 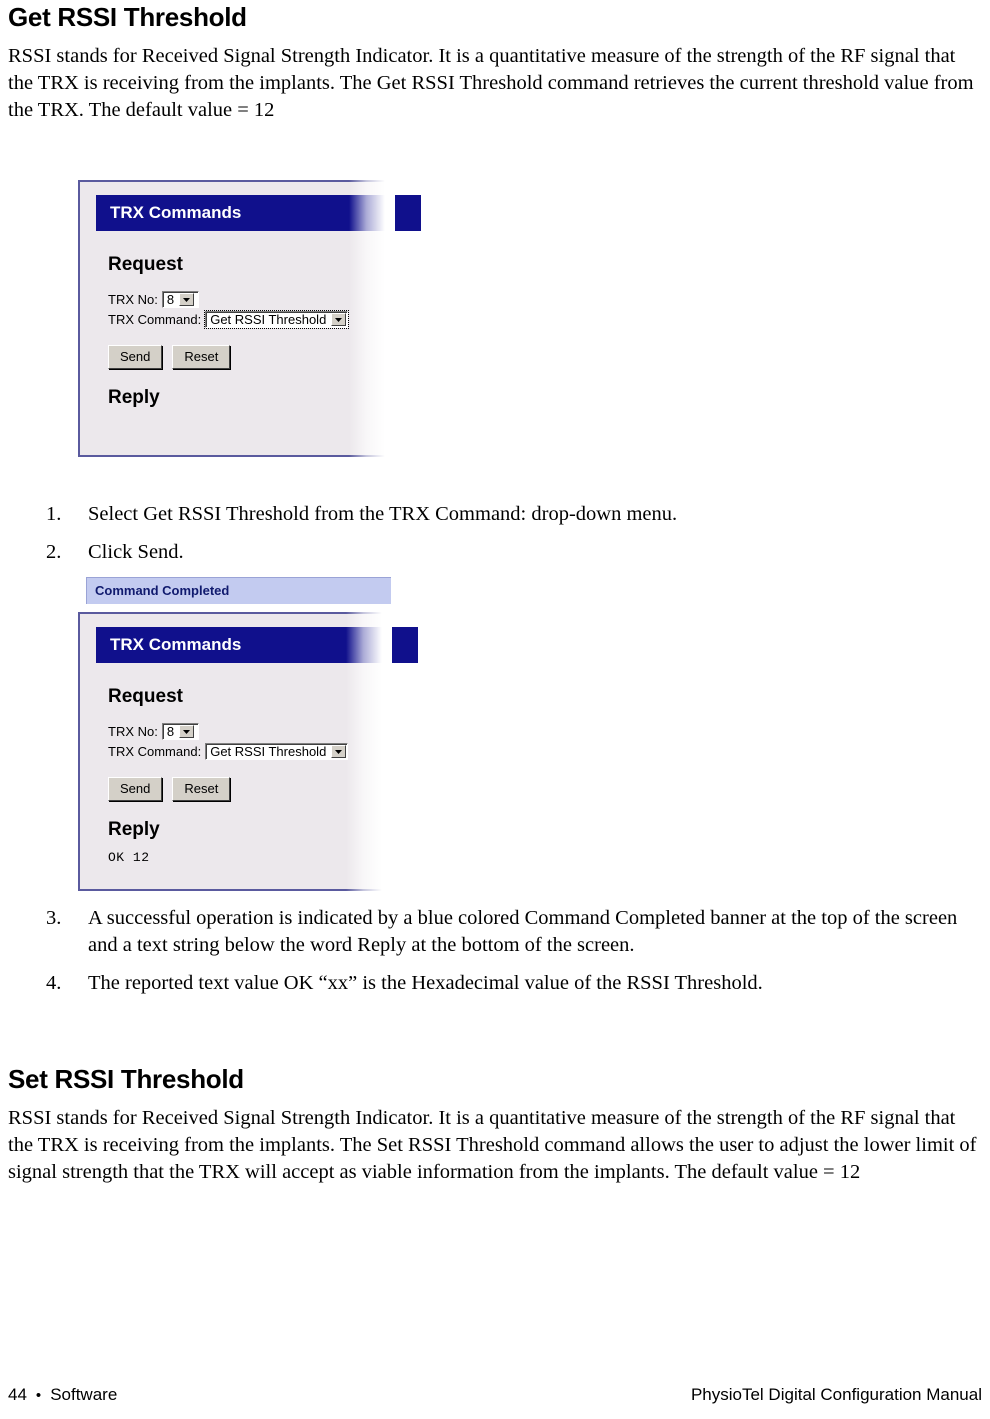 I want to click on page-title-set-rssi-threshold: Set RSSI Threshold, so click(x=126, y=1079).